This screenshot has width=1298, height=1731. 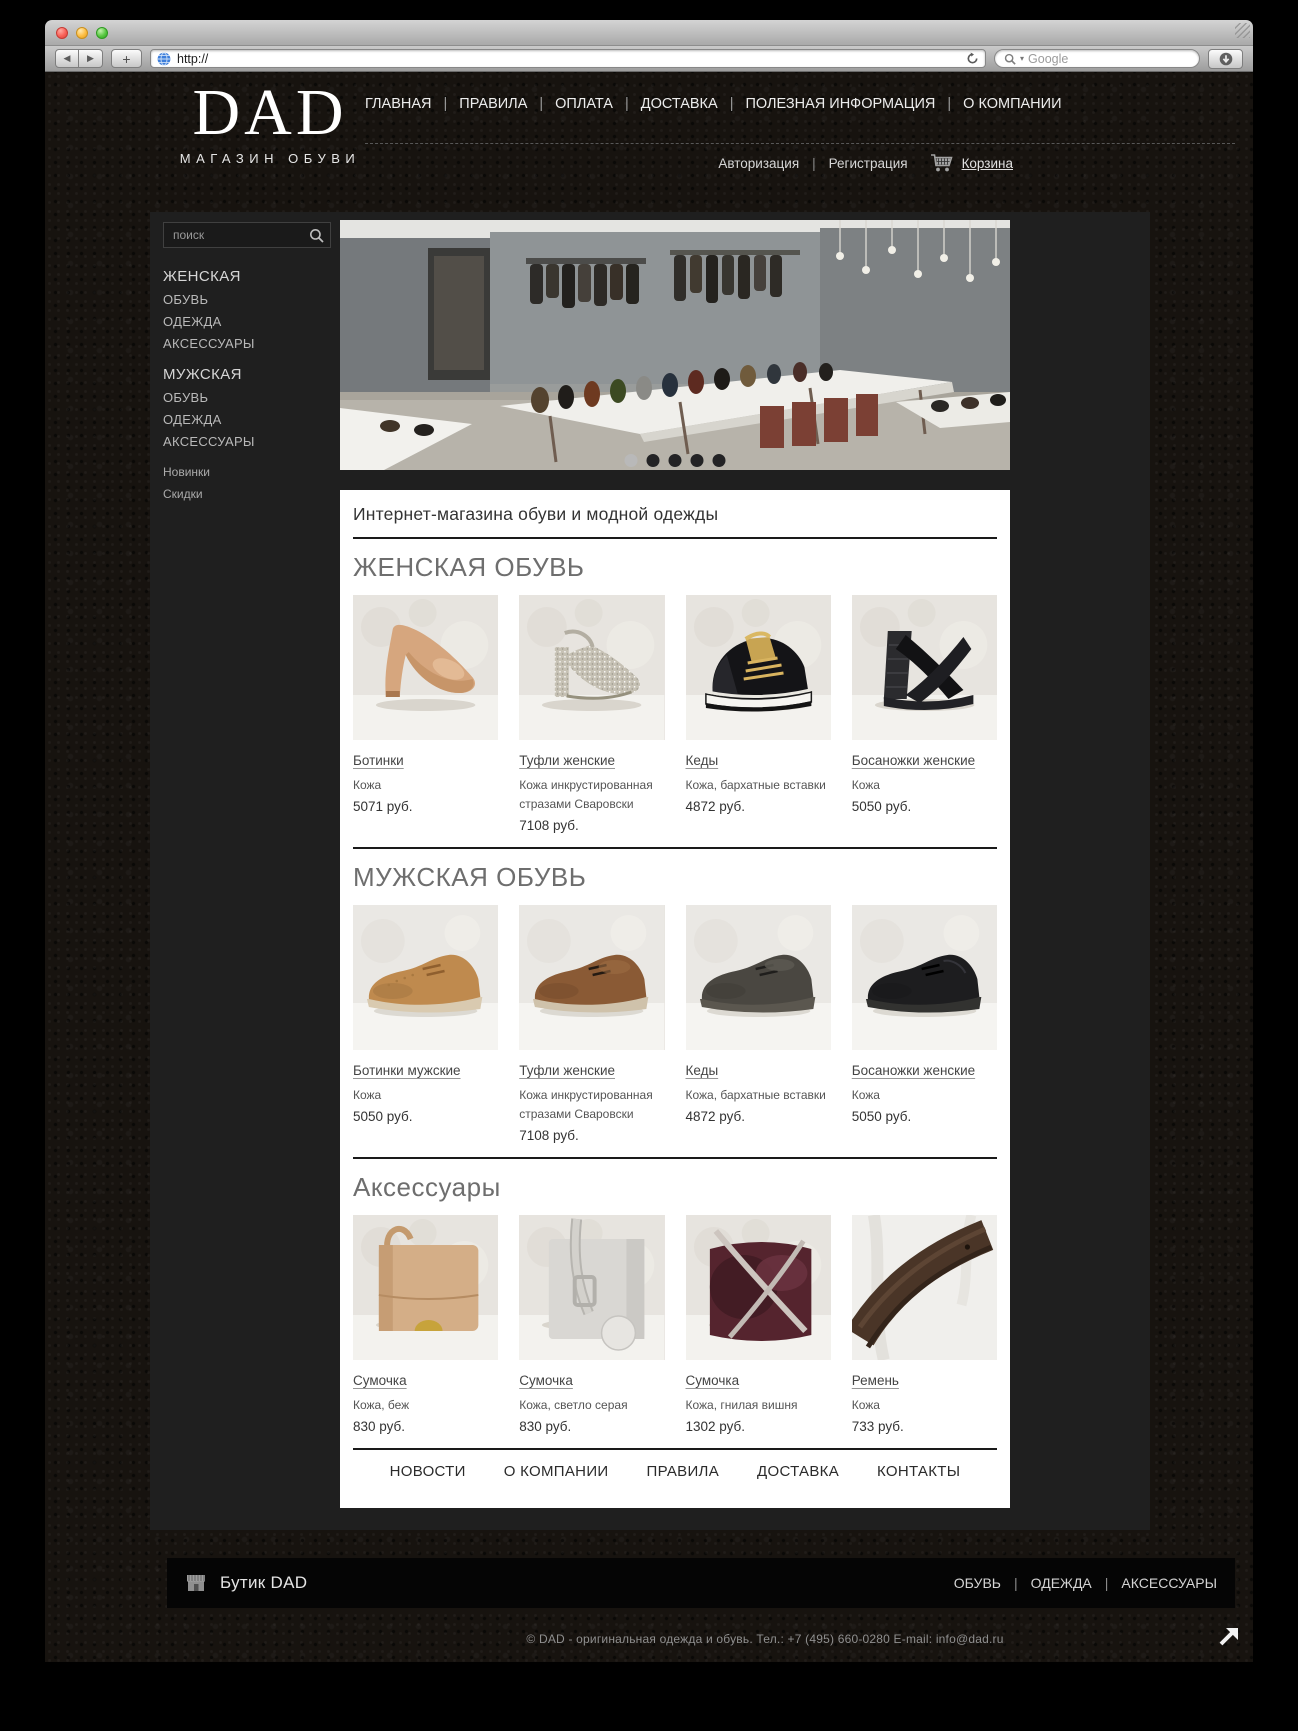 What do you see at coordinates (584, 104) in the screenshot?
I see `header-nav-link: ОПЛАТА` at bounding box center [584, 104].